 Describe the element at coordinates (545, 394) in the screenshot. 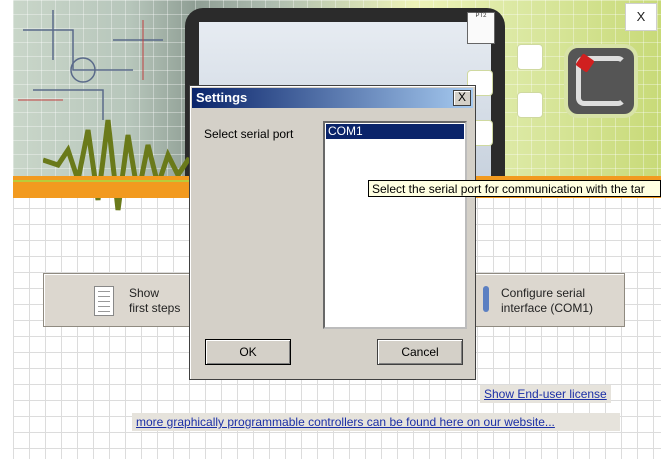

I see `end-user-license-link: Show End-user license` at that location.